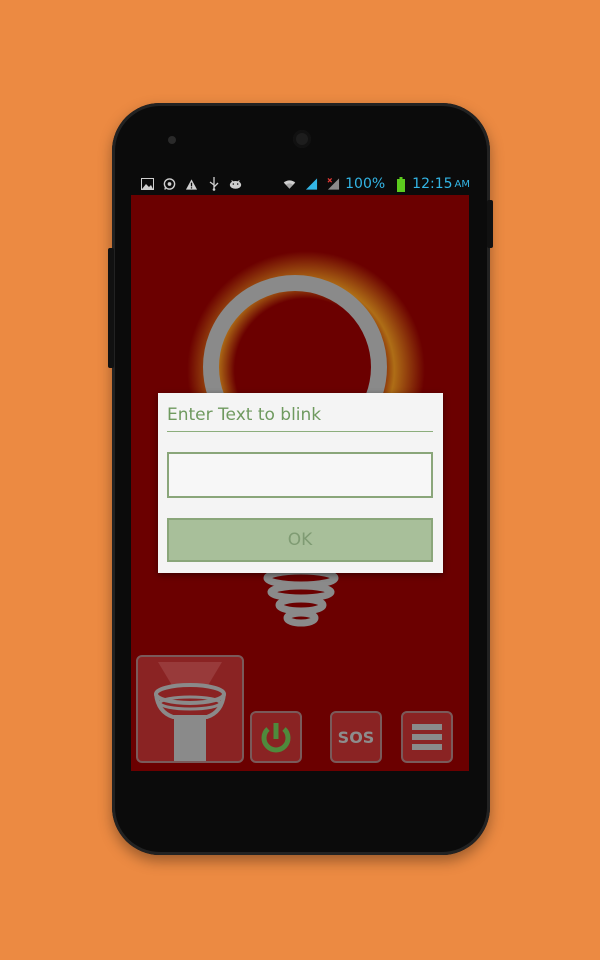  Describe the element at coordinates (169, 184) in the screenshot. I see `whatsapp-icon` at that location.